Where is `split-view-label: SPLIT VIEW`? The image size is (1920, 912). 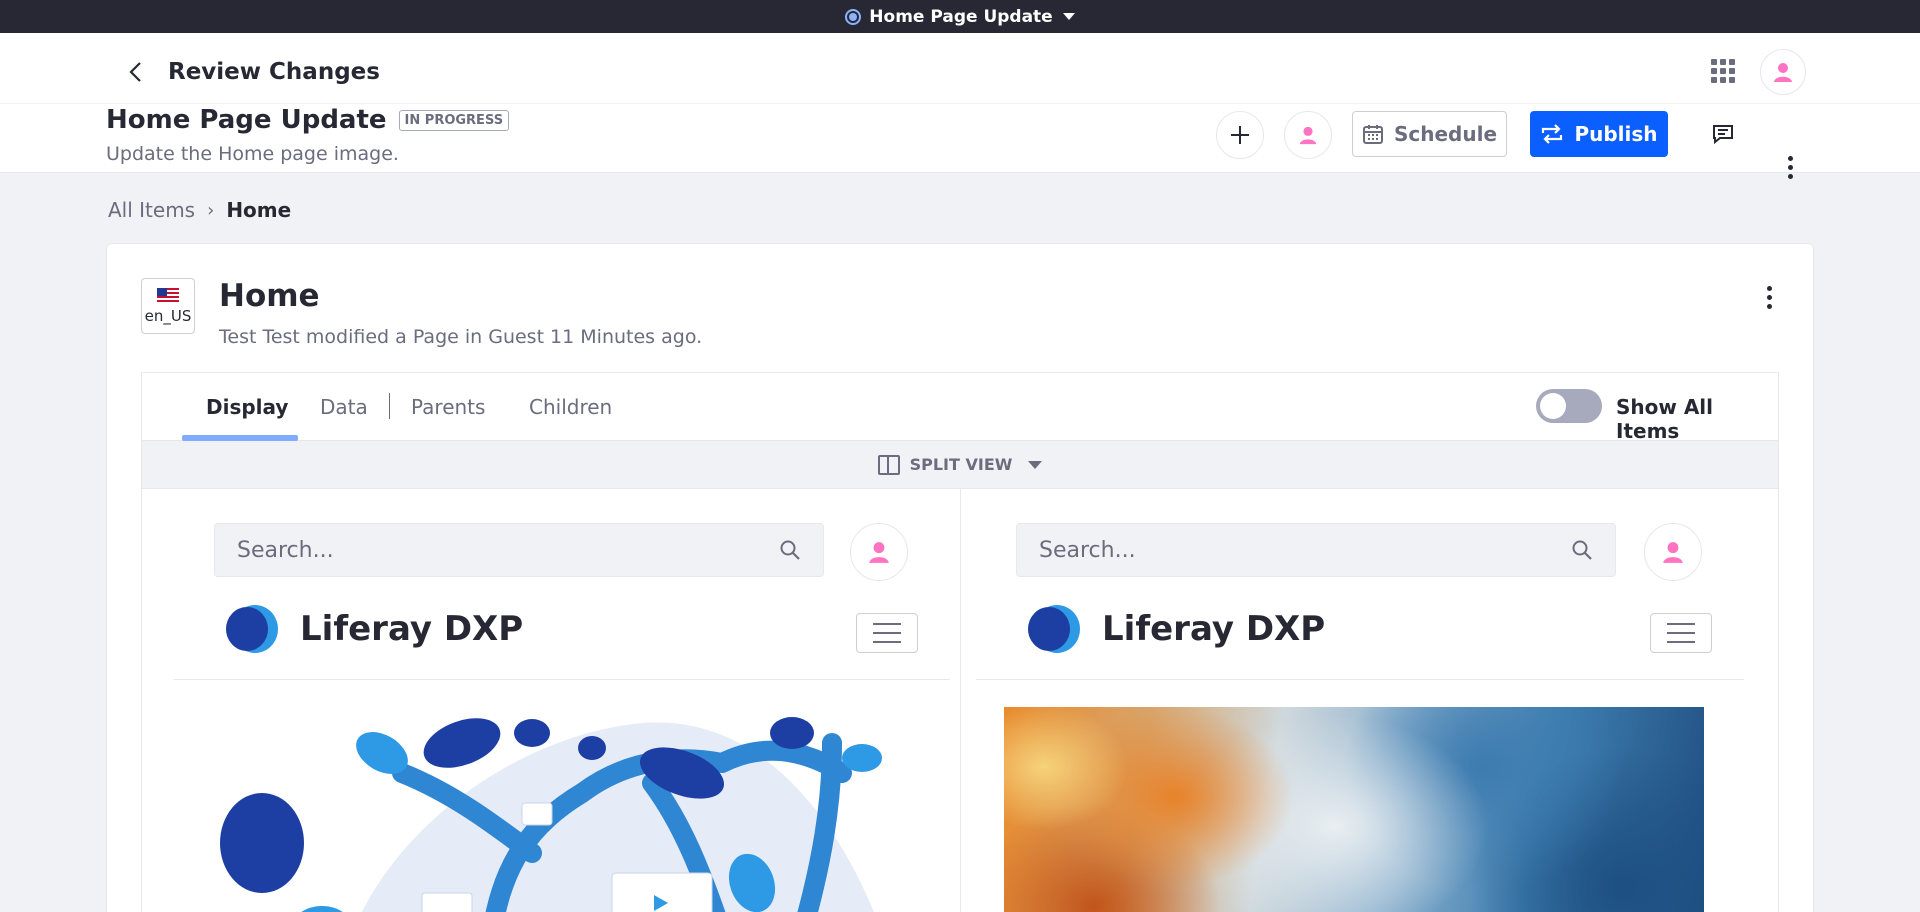 split-view-label: SPLIT VIEW is located at coordinates (961, 464).